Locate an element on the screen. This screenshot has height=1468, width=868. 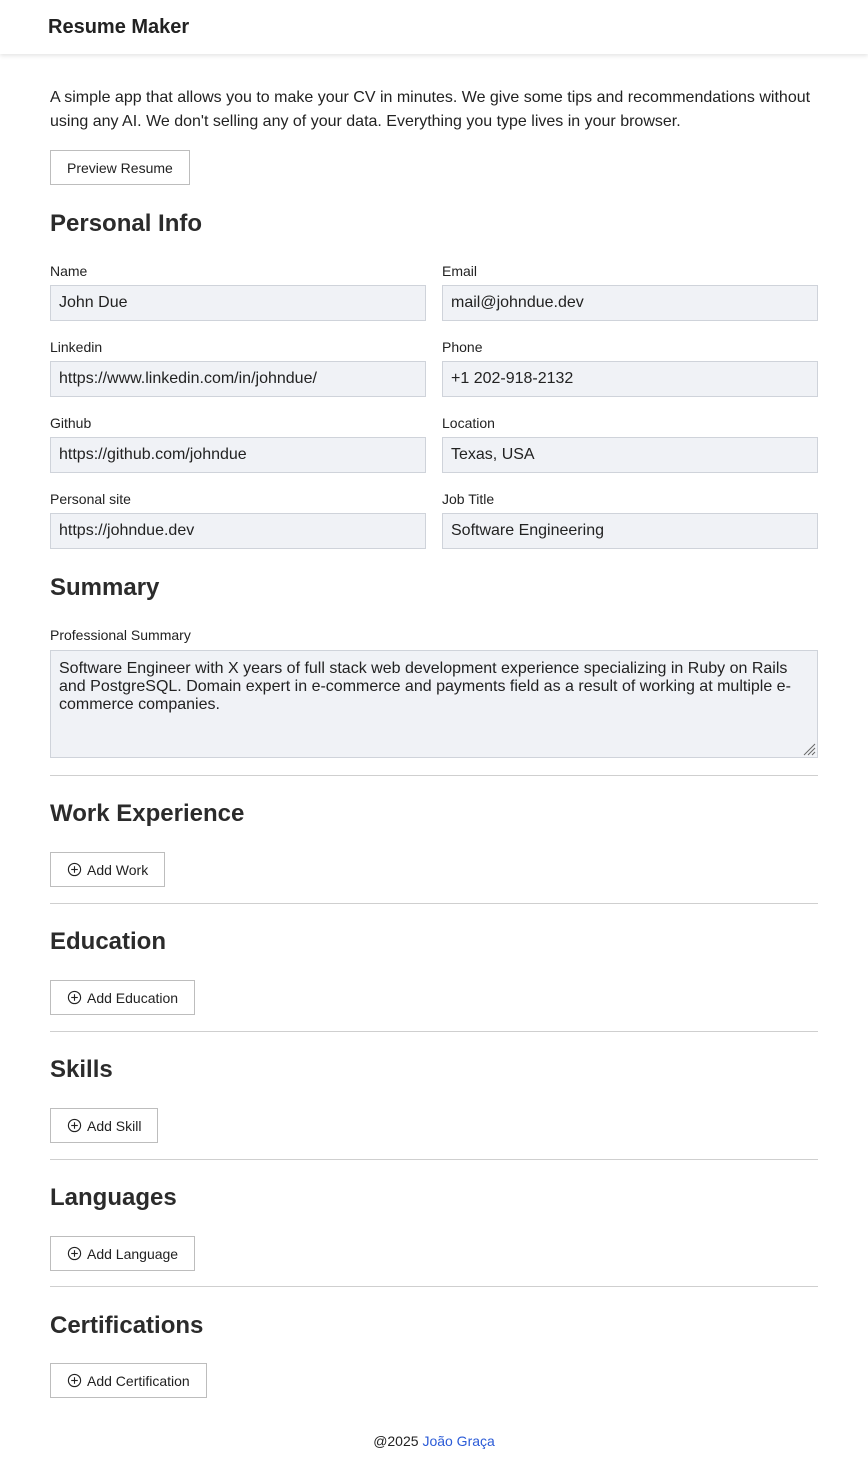
certifications-heading: Certifications is located at coordinates (127, 1325).